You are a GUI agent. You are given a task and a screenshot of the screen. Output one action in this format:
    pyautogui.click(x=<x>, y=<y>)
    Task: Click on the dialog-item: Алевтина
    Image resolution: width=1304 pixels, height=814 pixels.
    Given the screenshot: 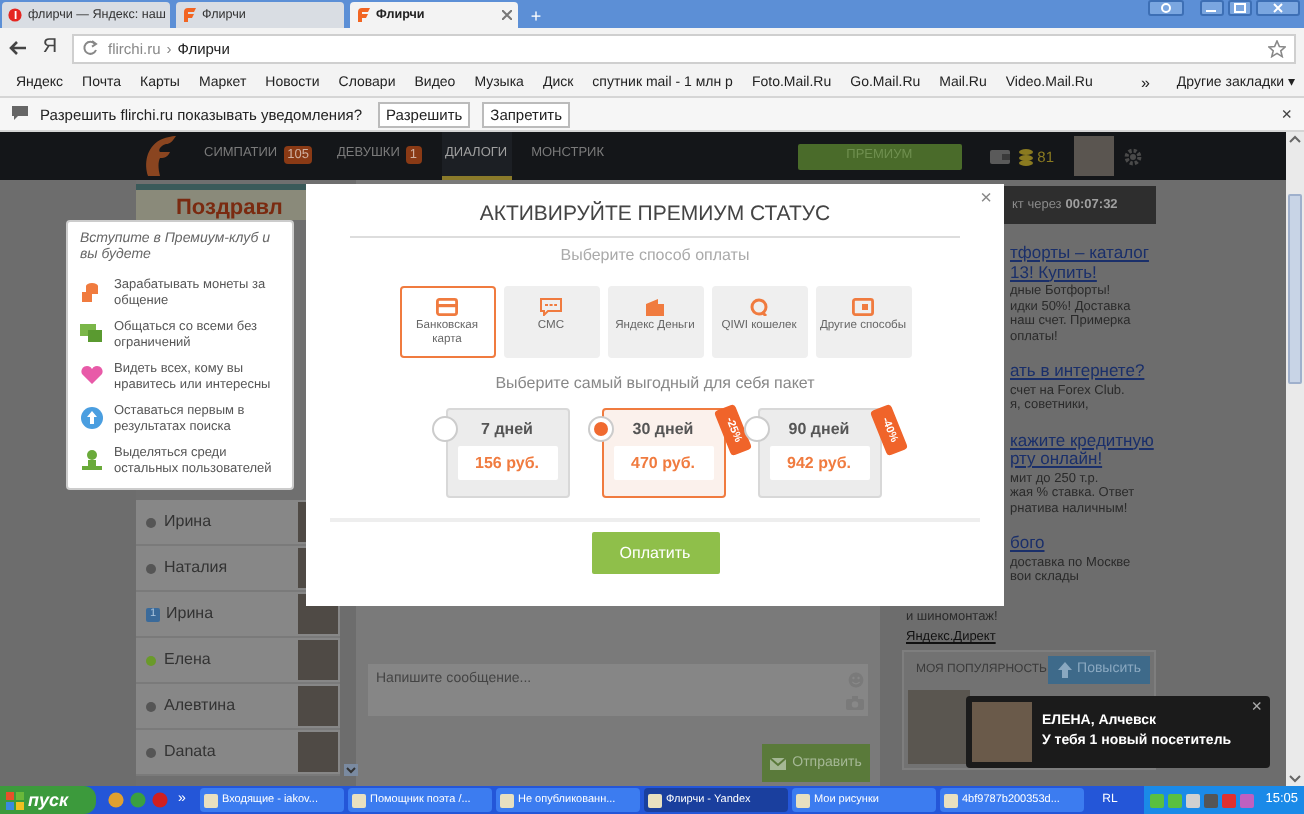 What is the action you would take?
    pyautogui.click(x=238, y=707)
    